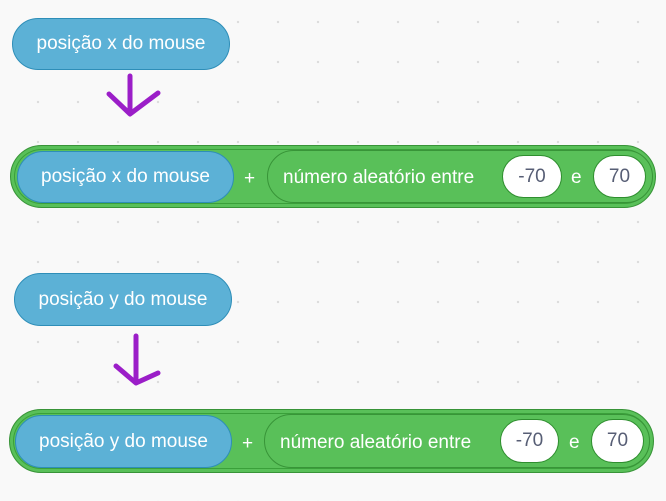  I want to click on mouse-x-reporter-label: posição x do mouse, so click(121, 43).